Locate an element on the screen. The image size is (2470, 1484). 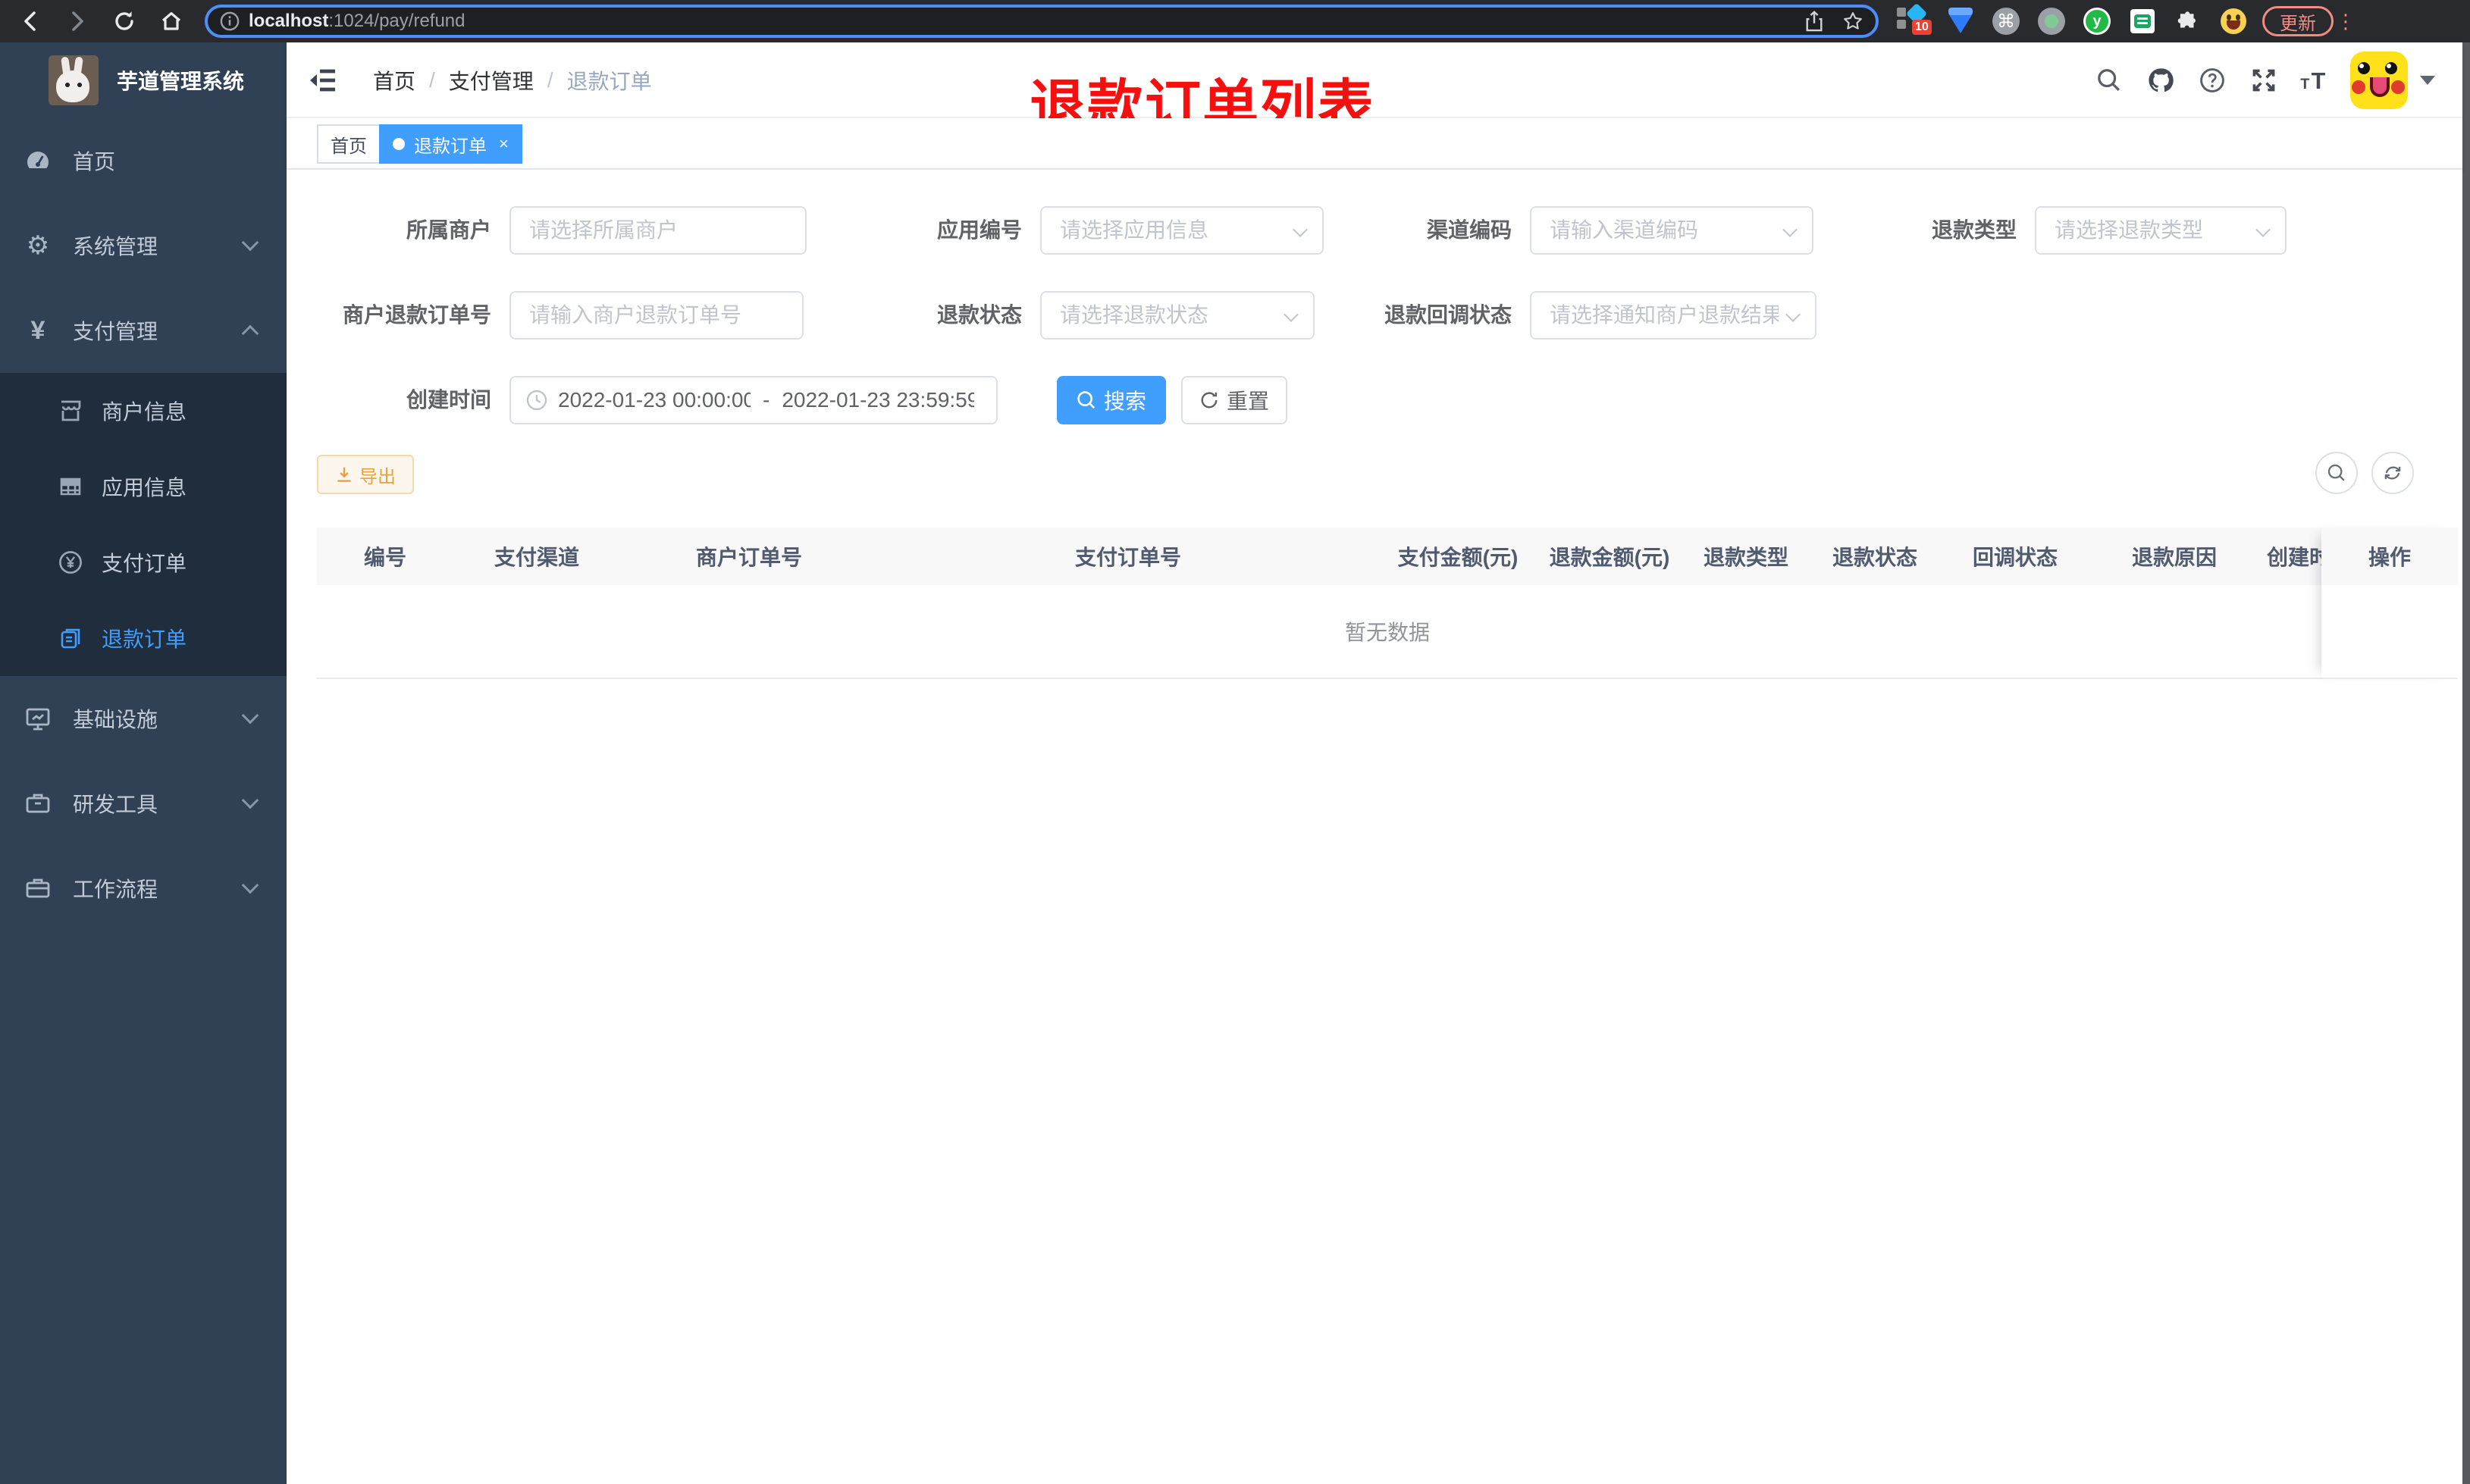
url-host: localhost is located at coordinates (289, 21).